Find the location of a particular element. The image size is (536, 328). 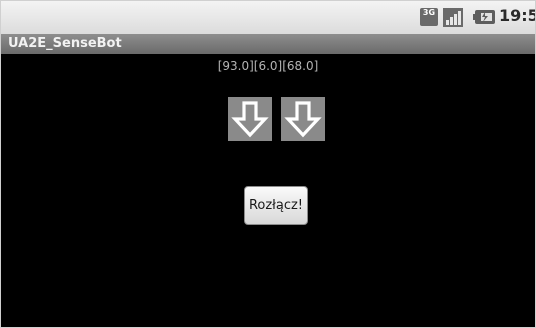

left-direction-indicator is located at coordinates (250, 119).